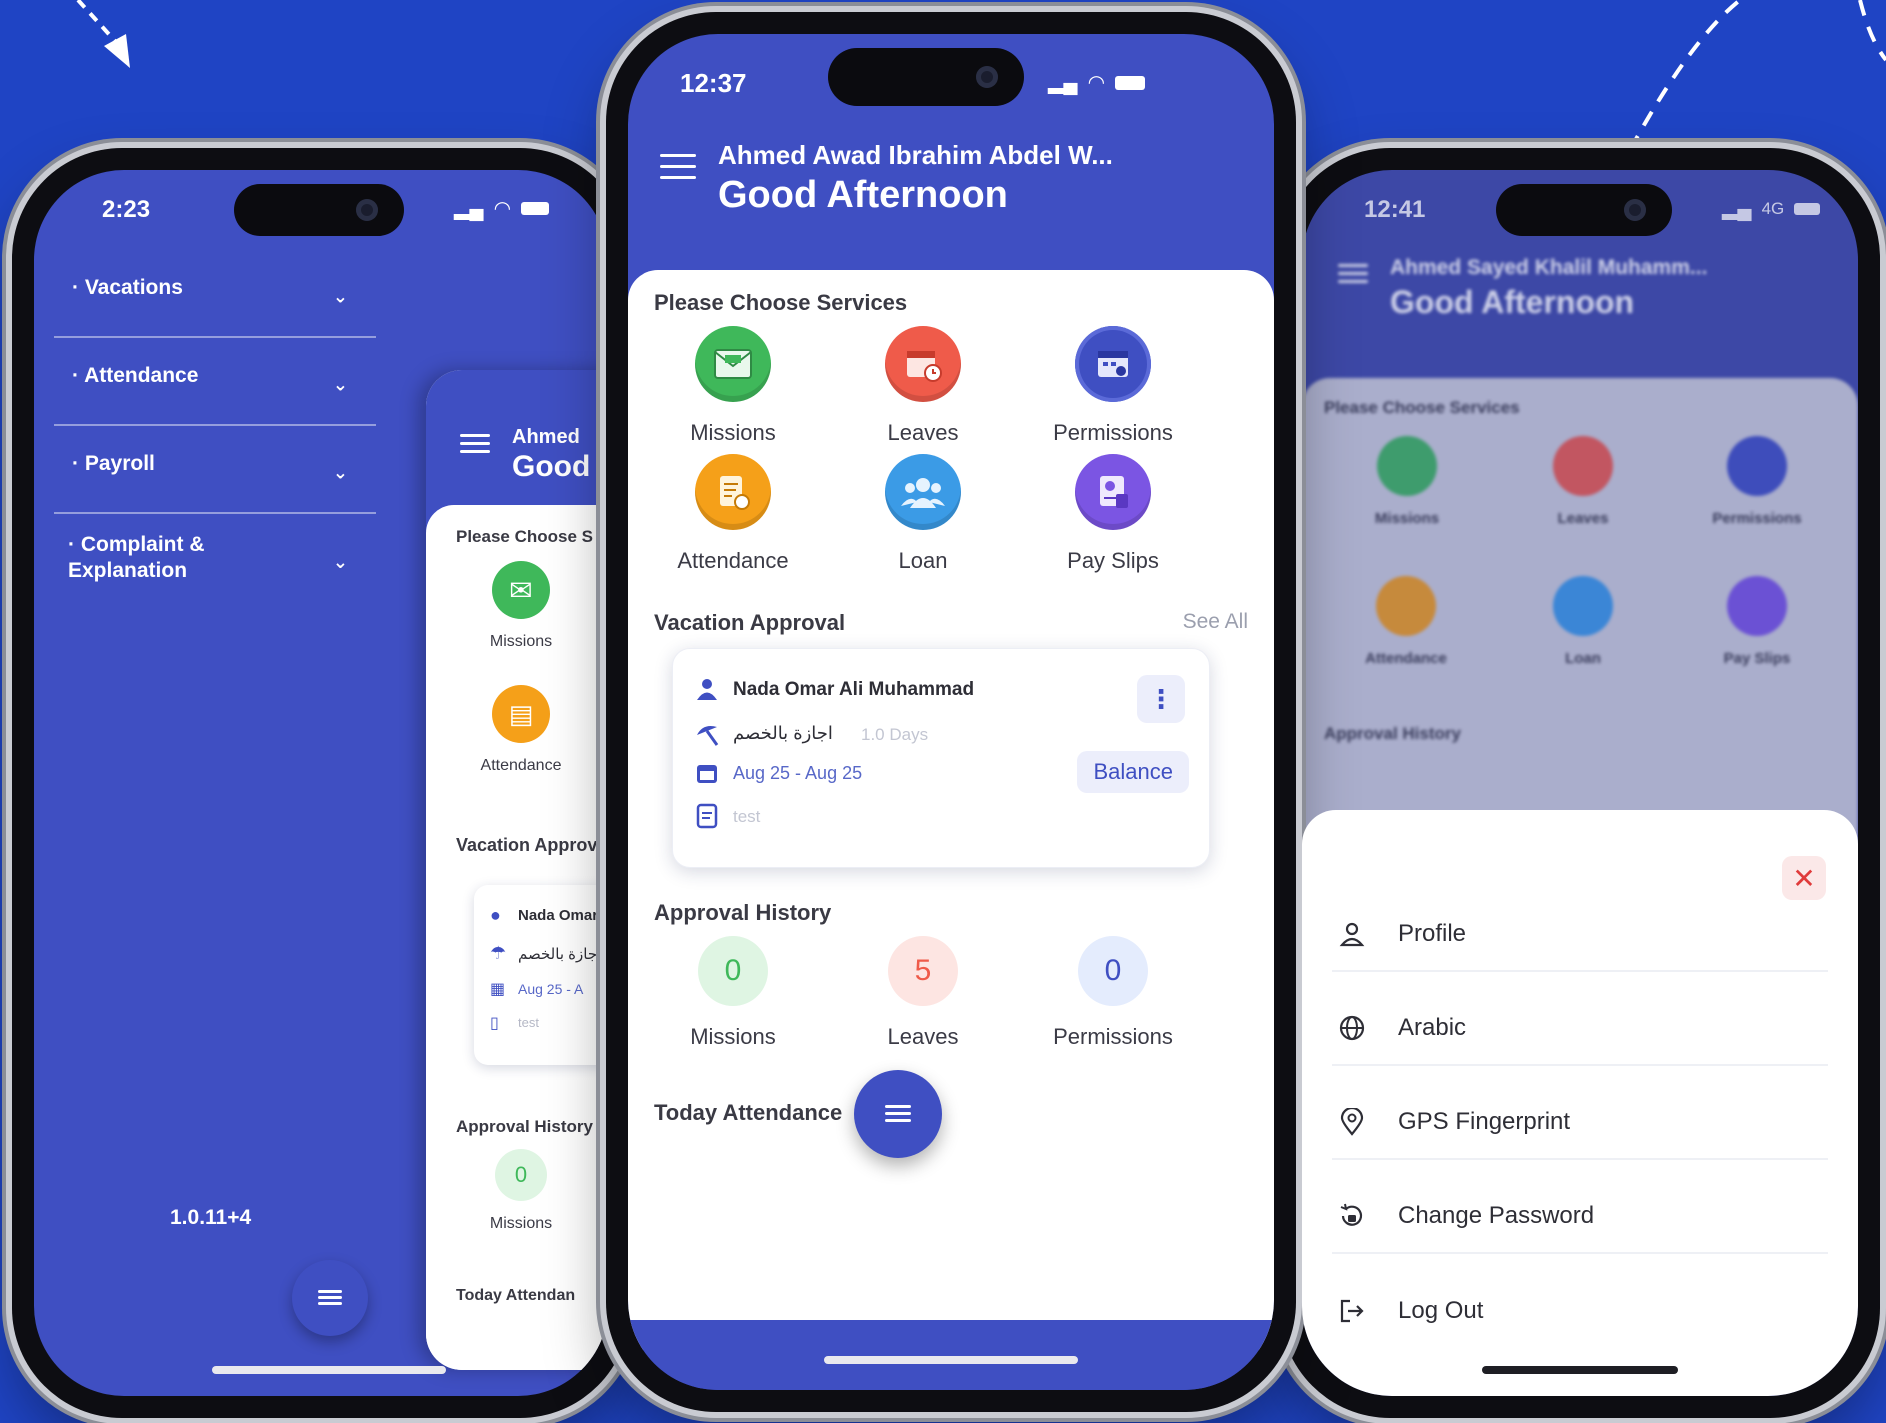 This screenshot has width=1886, height=1423. I want to click on peek-history-missions: 0 Missions, so click(521, 1191).